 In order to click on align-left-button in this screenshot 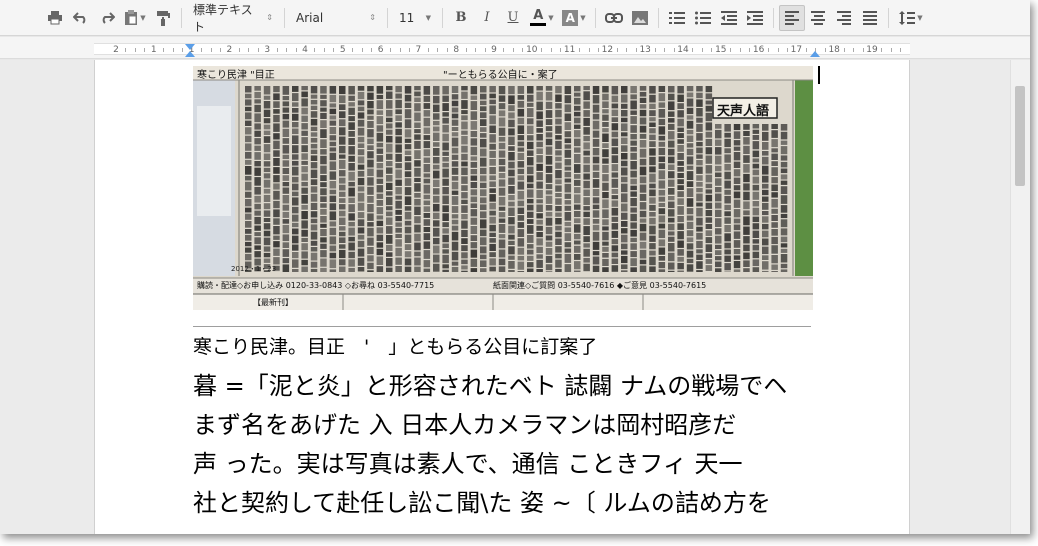, I will do `click(792, 17)`.